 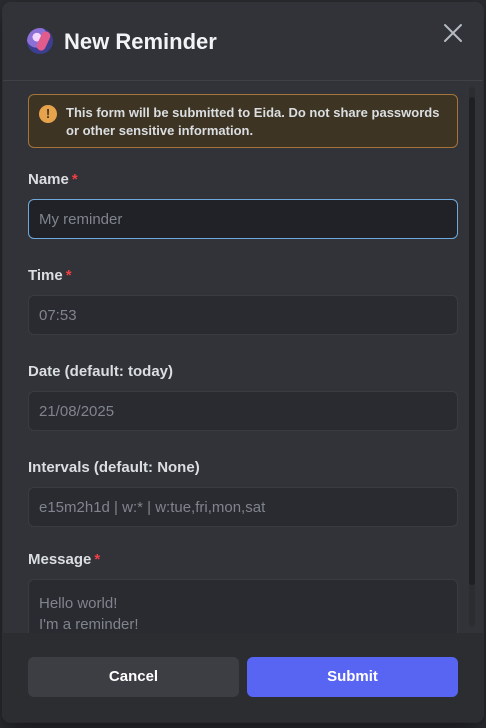 What do you see at coordinates (243, 606) in the screenshot?
I see `message-textarea: Hello world! I'm a reminder!` at bounding box center [243, 606].